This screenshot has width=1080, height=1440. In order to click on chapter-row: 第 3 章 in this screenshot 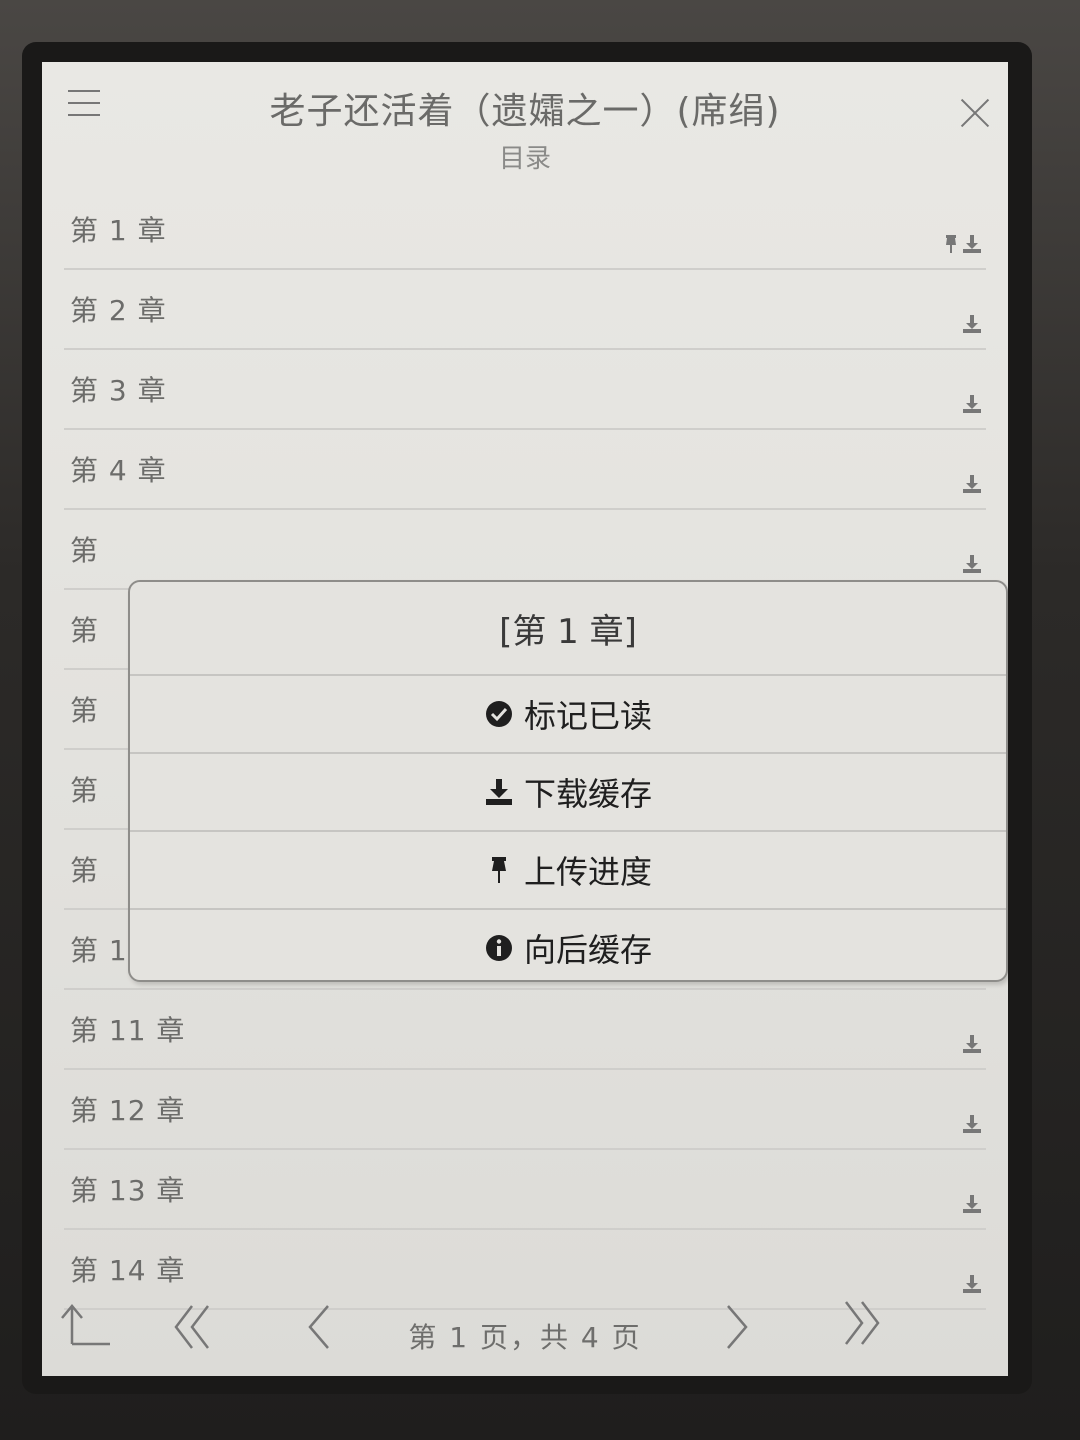, I will do `click(525, 390)`.